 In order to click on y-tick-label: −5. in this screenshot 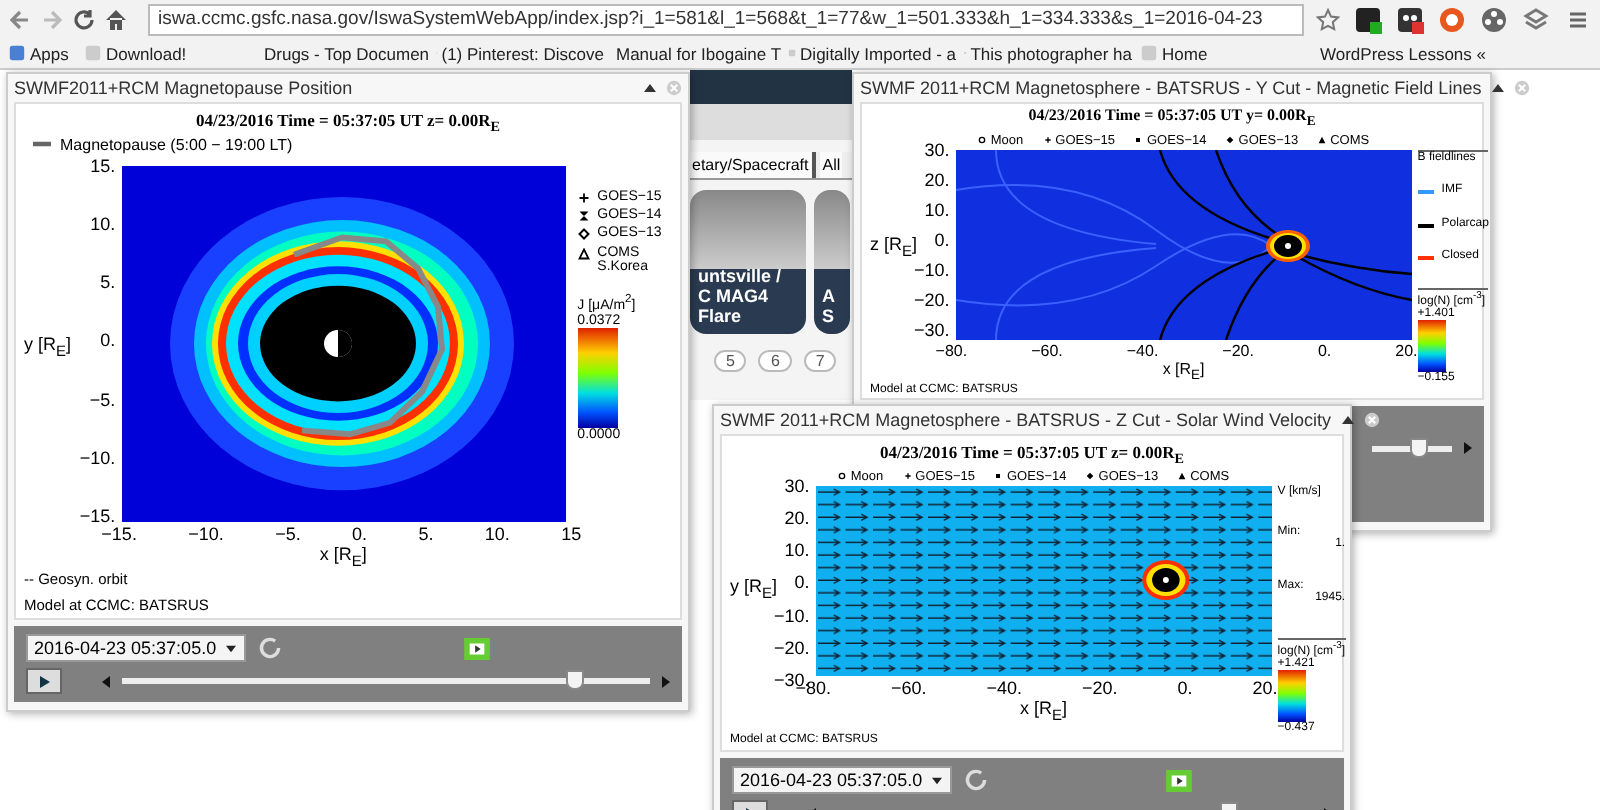, I will do `click(102, 400)`.